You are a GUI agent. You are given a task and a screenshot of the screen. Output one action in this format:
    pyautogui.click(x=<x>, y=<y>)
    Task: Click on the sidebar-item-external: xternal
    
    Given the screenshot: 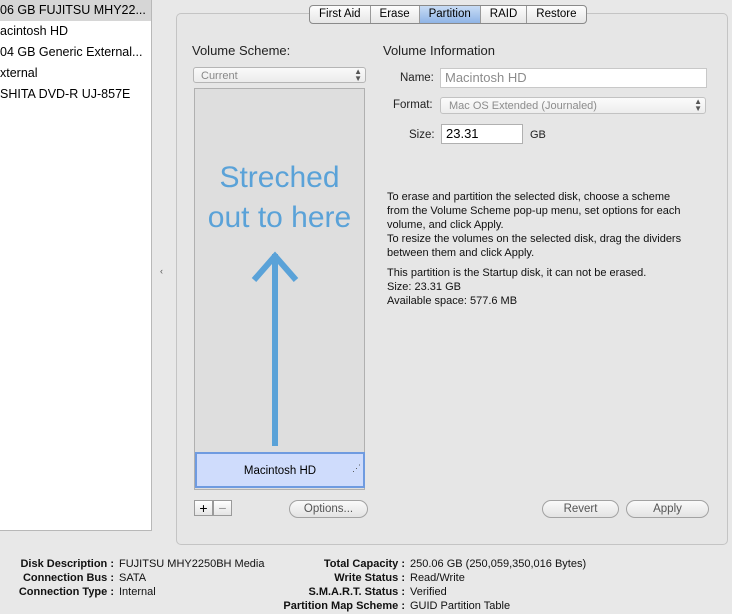 What is the action you would take?
    pyautogui.click(x=75, y=73)
    